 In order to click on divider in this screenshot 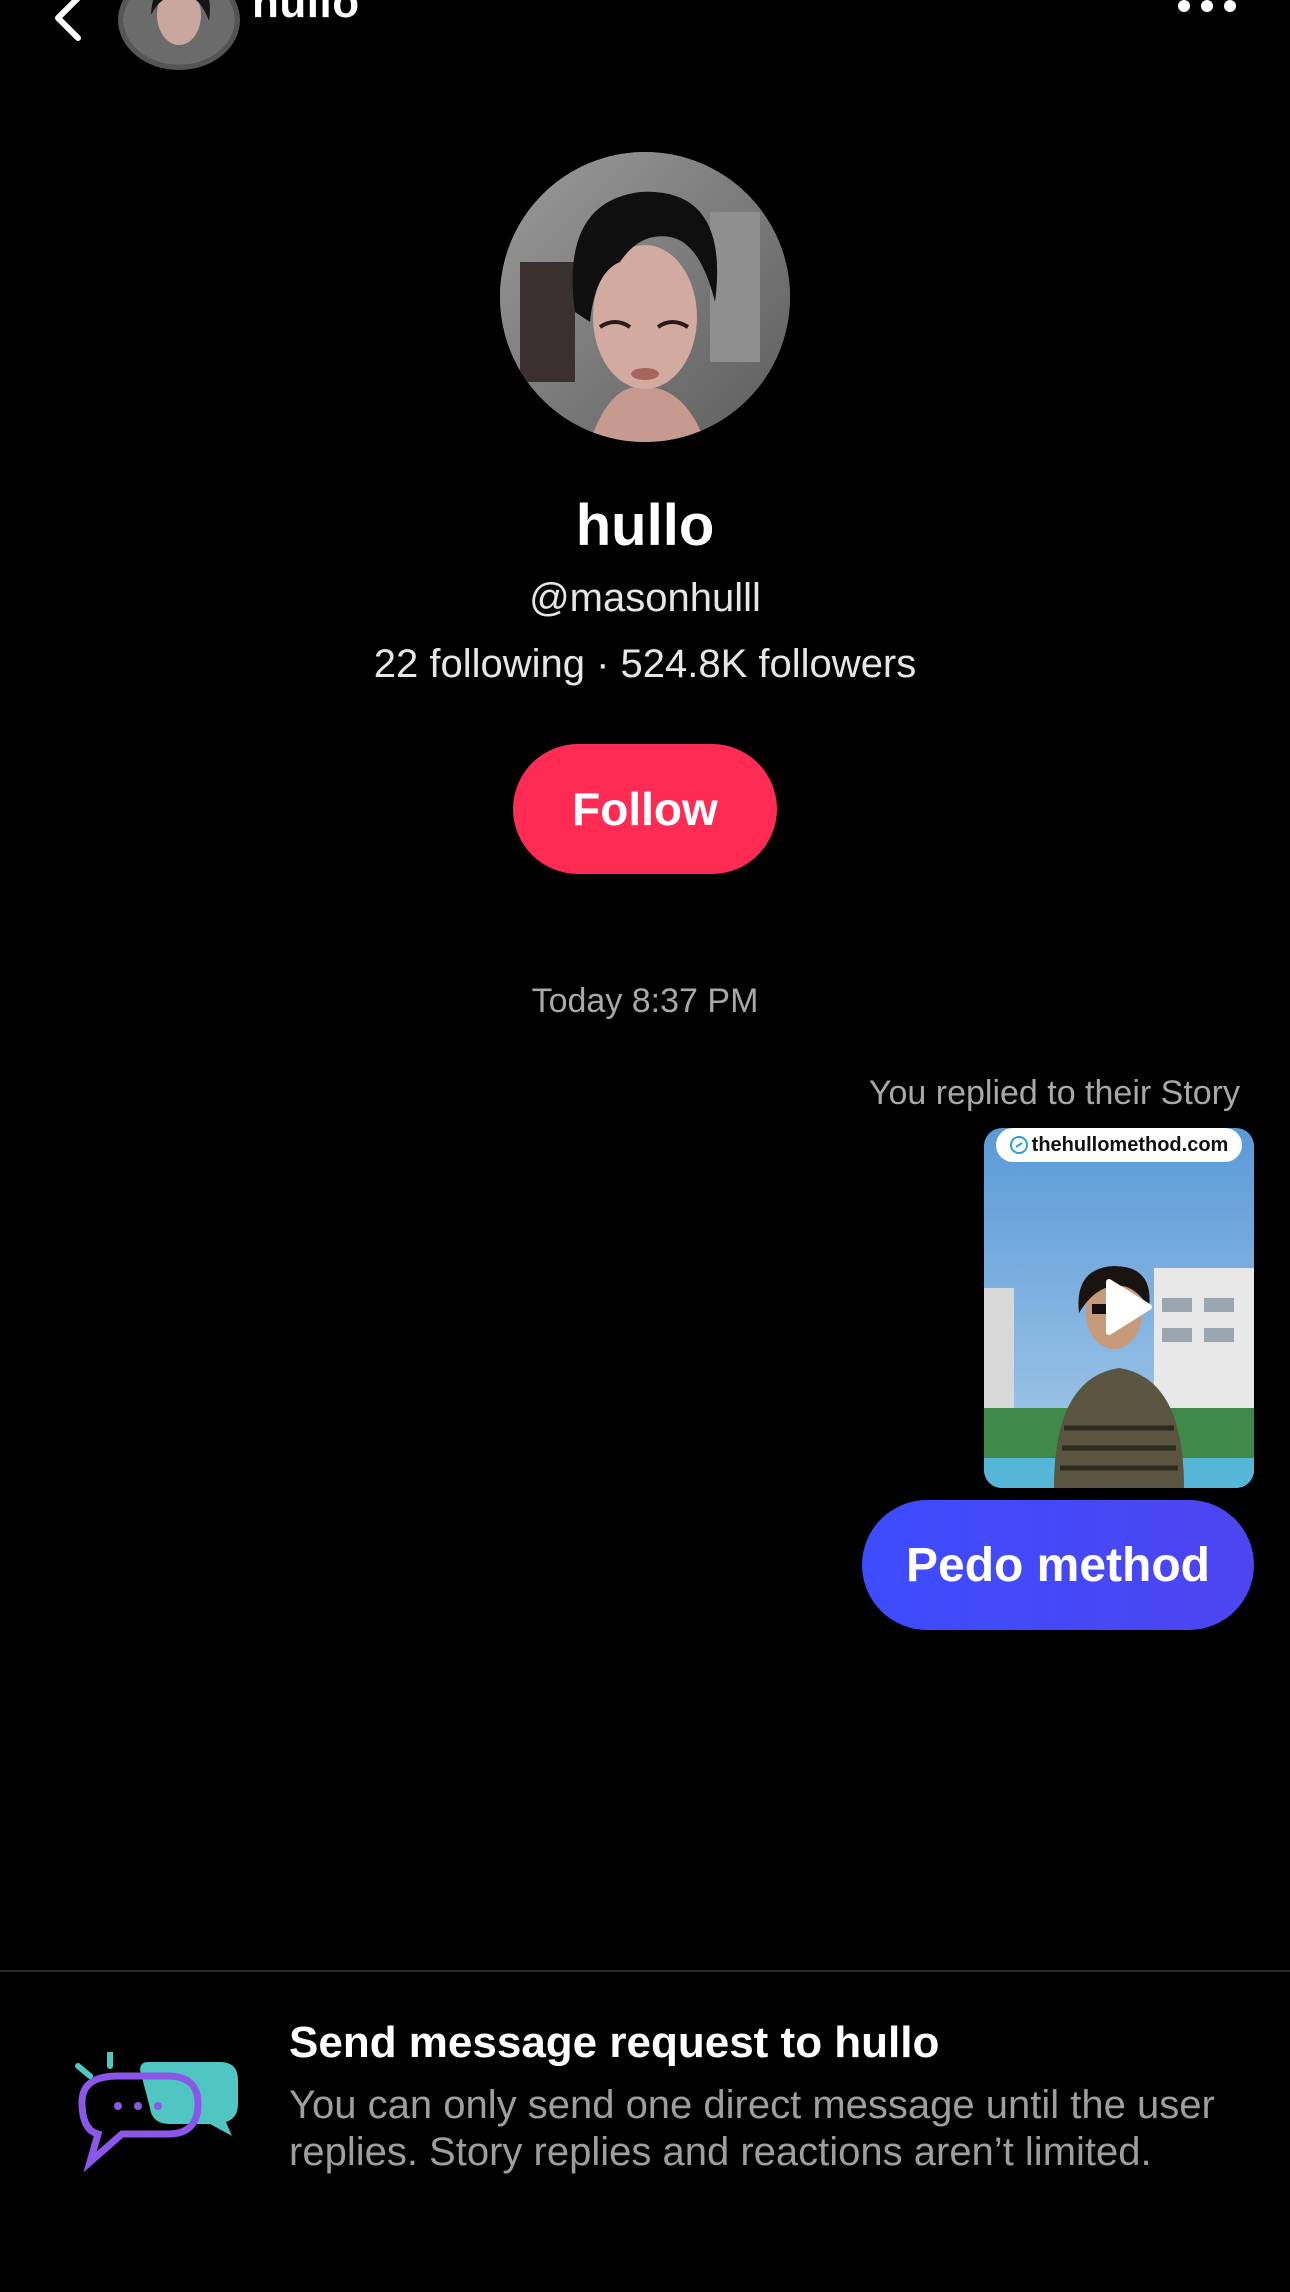, I will do `click(645, 1971)`.